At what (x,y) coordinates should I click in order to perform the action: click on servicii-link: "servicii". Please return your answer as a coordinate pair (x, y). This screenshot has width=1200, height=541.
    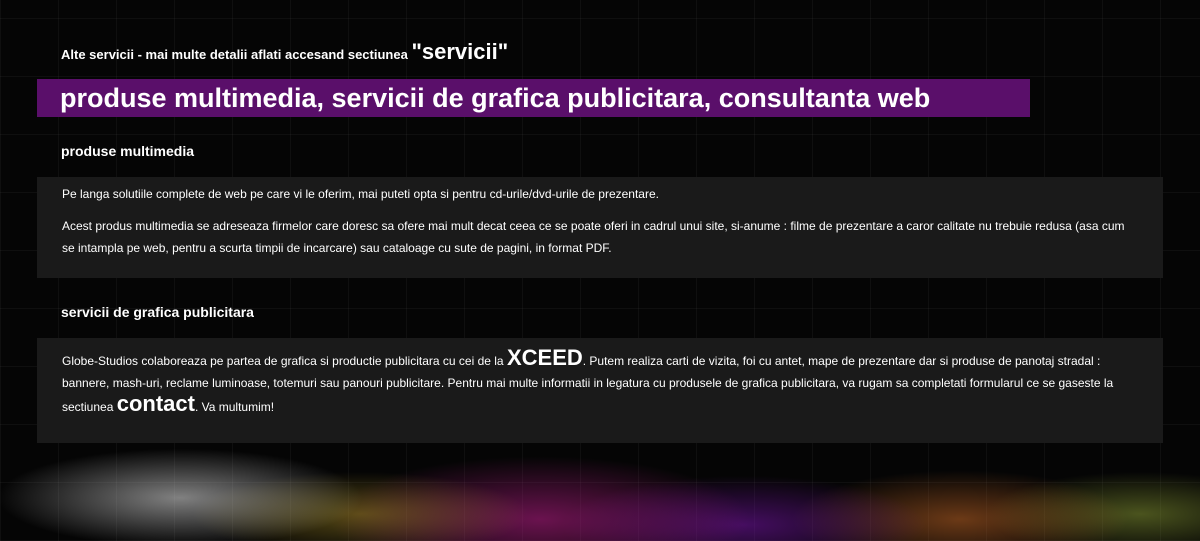
    Looking at the image, I should click on (459, 51).